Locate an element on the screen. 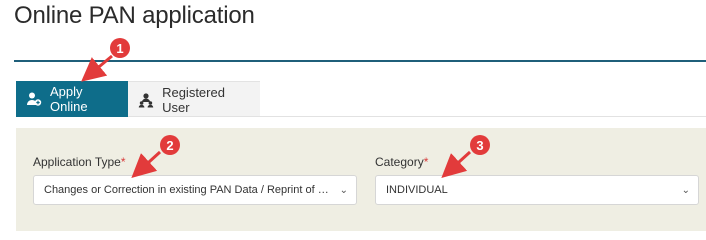  tab-bar: Apply Online Registered User is located at coordinates (138, 99).